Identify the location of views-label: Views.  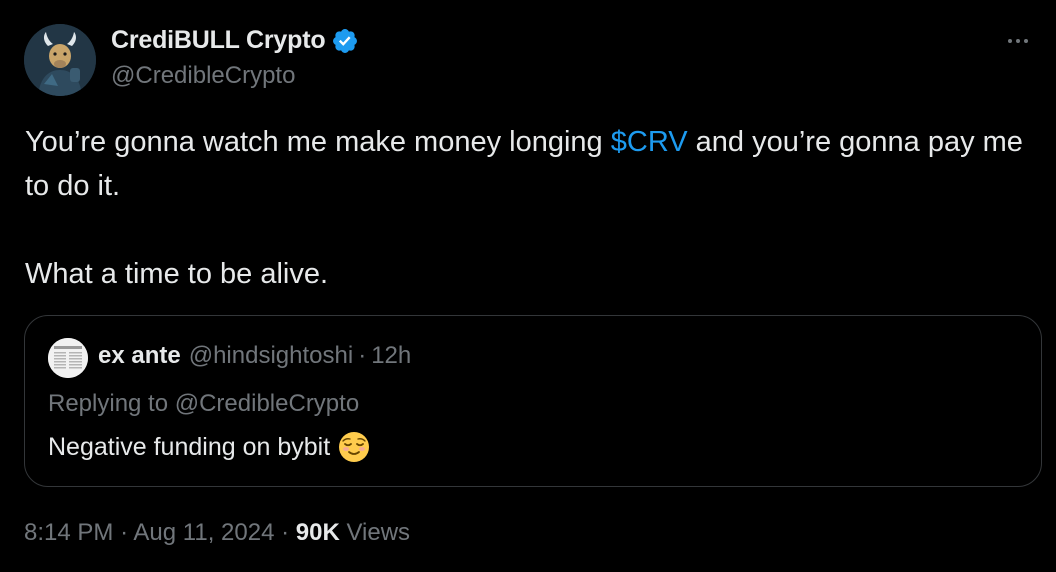
(378, 532).